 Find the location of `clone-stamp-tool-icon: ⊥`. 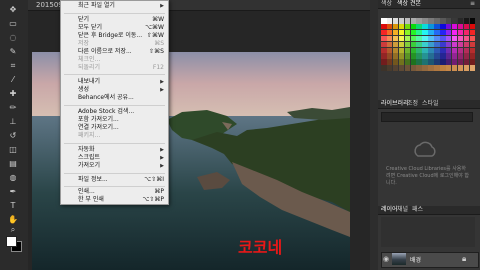

clone-stamp-tool-icon: ⊥ is located at coordinates (13, 122).